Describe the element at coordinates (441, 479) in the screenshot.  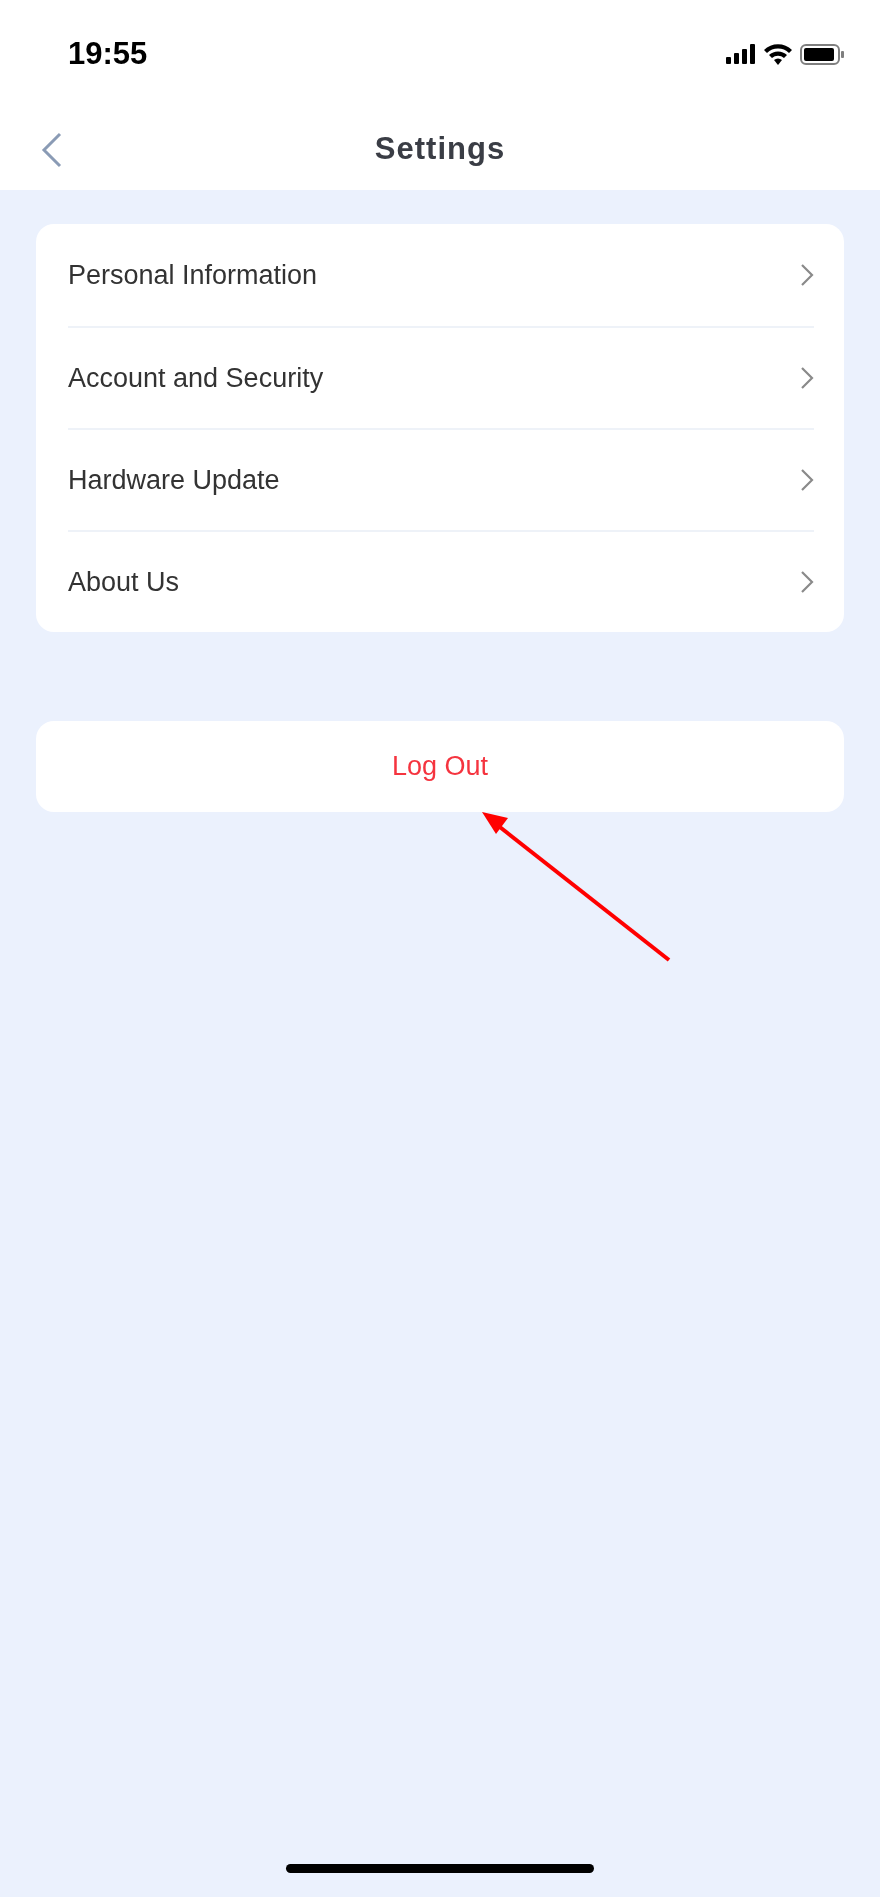
I see `menu-item: Hardware Update` at that location.